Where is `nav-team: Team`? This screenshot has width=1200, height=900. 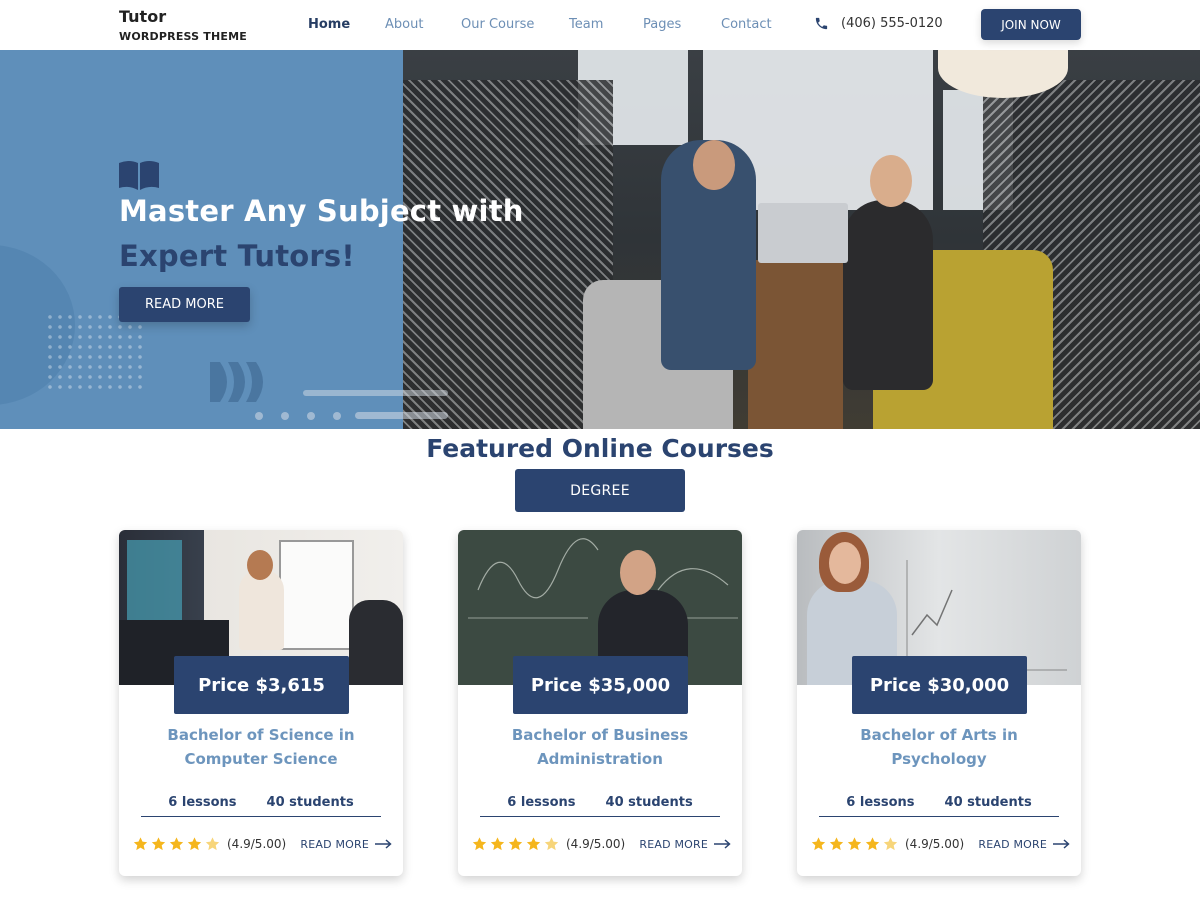 nav-team: Team is located at coordinates (586, 24).